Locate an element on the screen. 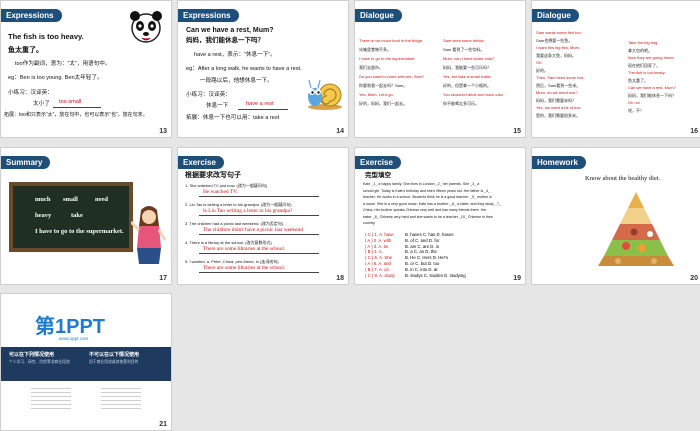 The height and width of the screenshot is (431, 700). allowed-heading: 可以在下列情况使用 is located at coordinates (32, 355).